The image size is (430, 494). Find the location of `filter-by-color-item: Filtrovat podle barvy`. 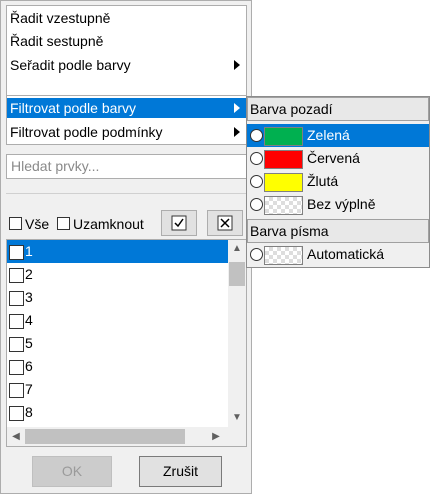

filter-by-color-item: Filtrovat podle barvy is located at coordinates (126, 108).